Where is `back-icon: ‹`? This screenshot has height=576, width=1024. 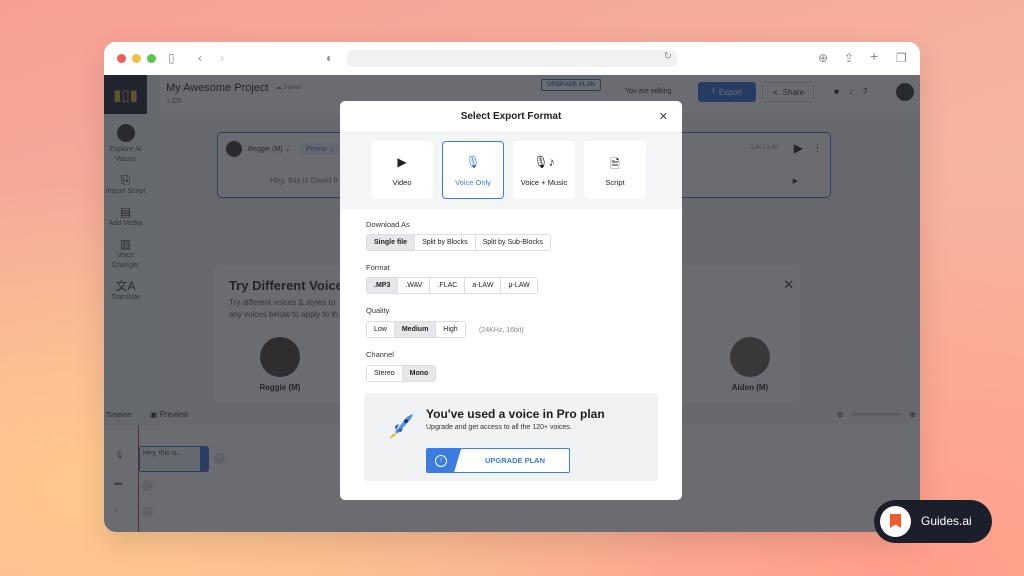
back-icon: ‹ is located at coordinates (200, 58).